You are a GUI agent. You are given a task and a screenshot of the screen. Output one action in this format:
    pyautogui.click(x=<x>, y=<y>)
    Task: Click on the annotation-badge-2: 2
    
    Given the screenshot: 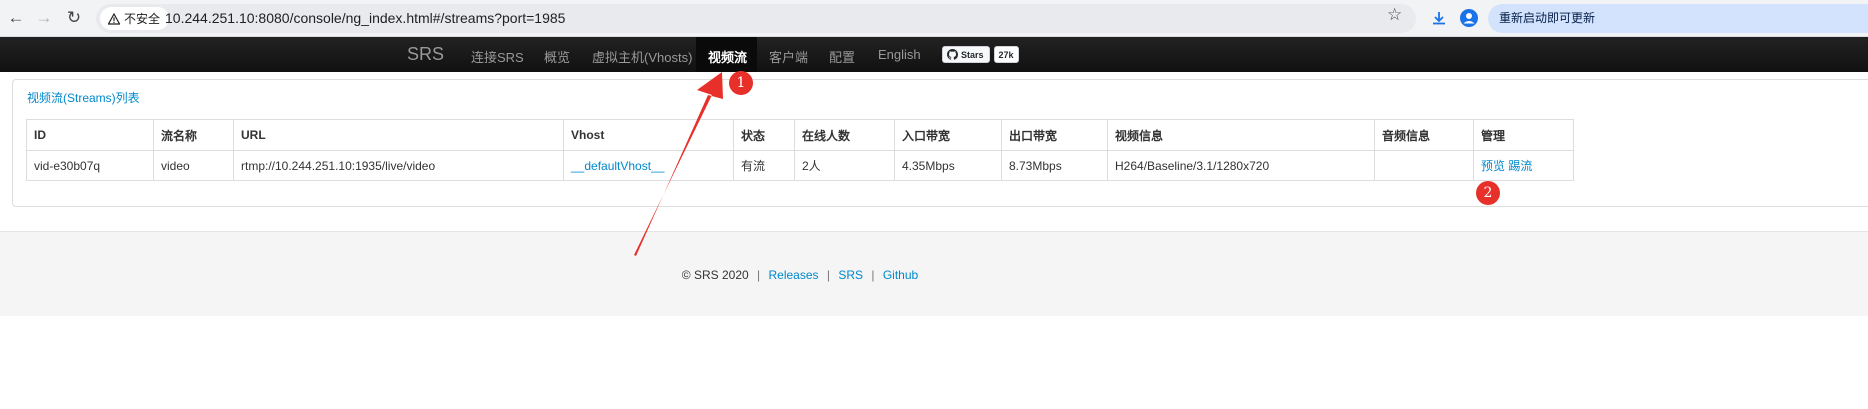 What is the action you would take?
    pyautogui.click(x=1488, y=193)
    